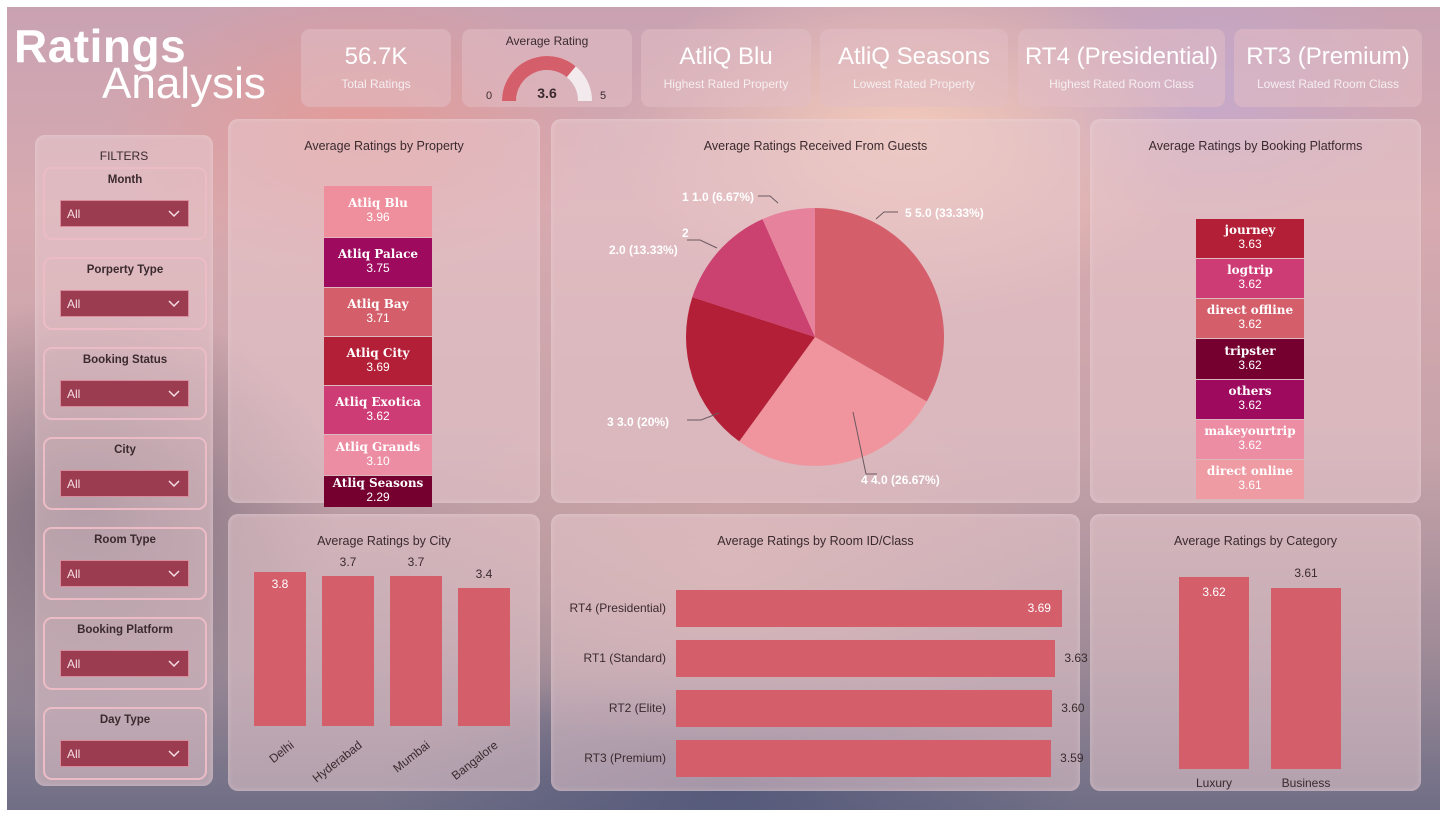  What do you see at coordinates (637, 708) in the screenshot?
I see `room-axis-label: RT2 (Elite)` at bounding box center [637, 708].